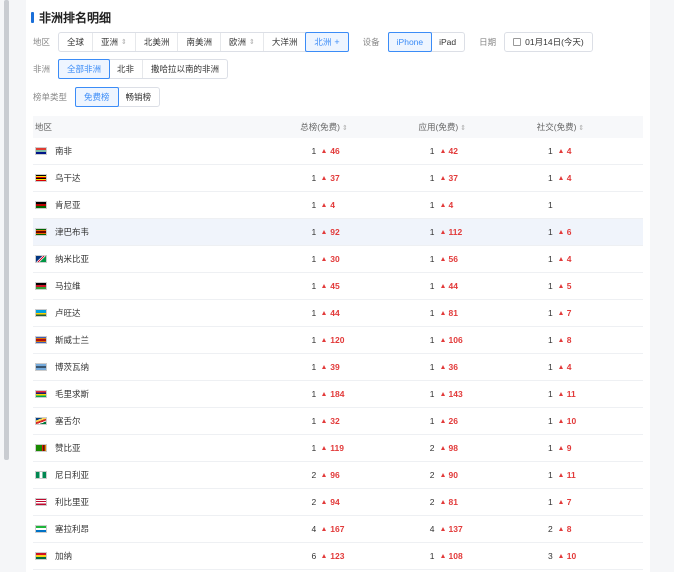 The height and width of the screenshot is (572, 674). I want to click on country-name: 卢旺达, so click(68, 313).